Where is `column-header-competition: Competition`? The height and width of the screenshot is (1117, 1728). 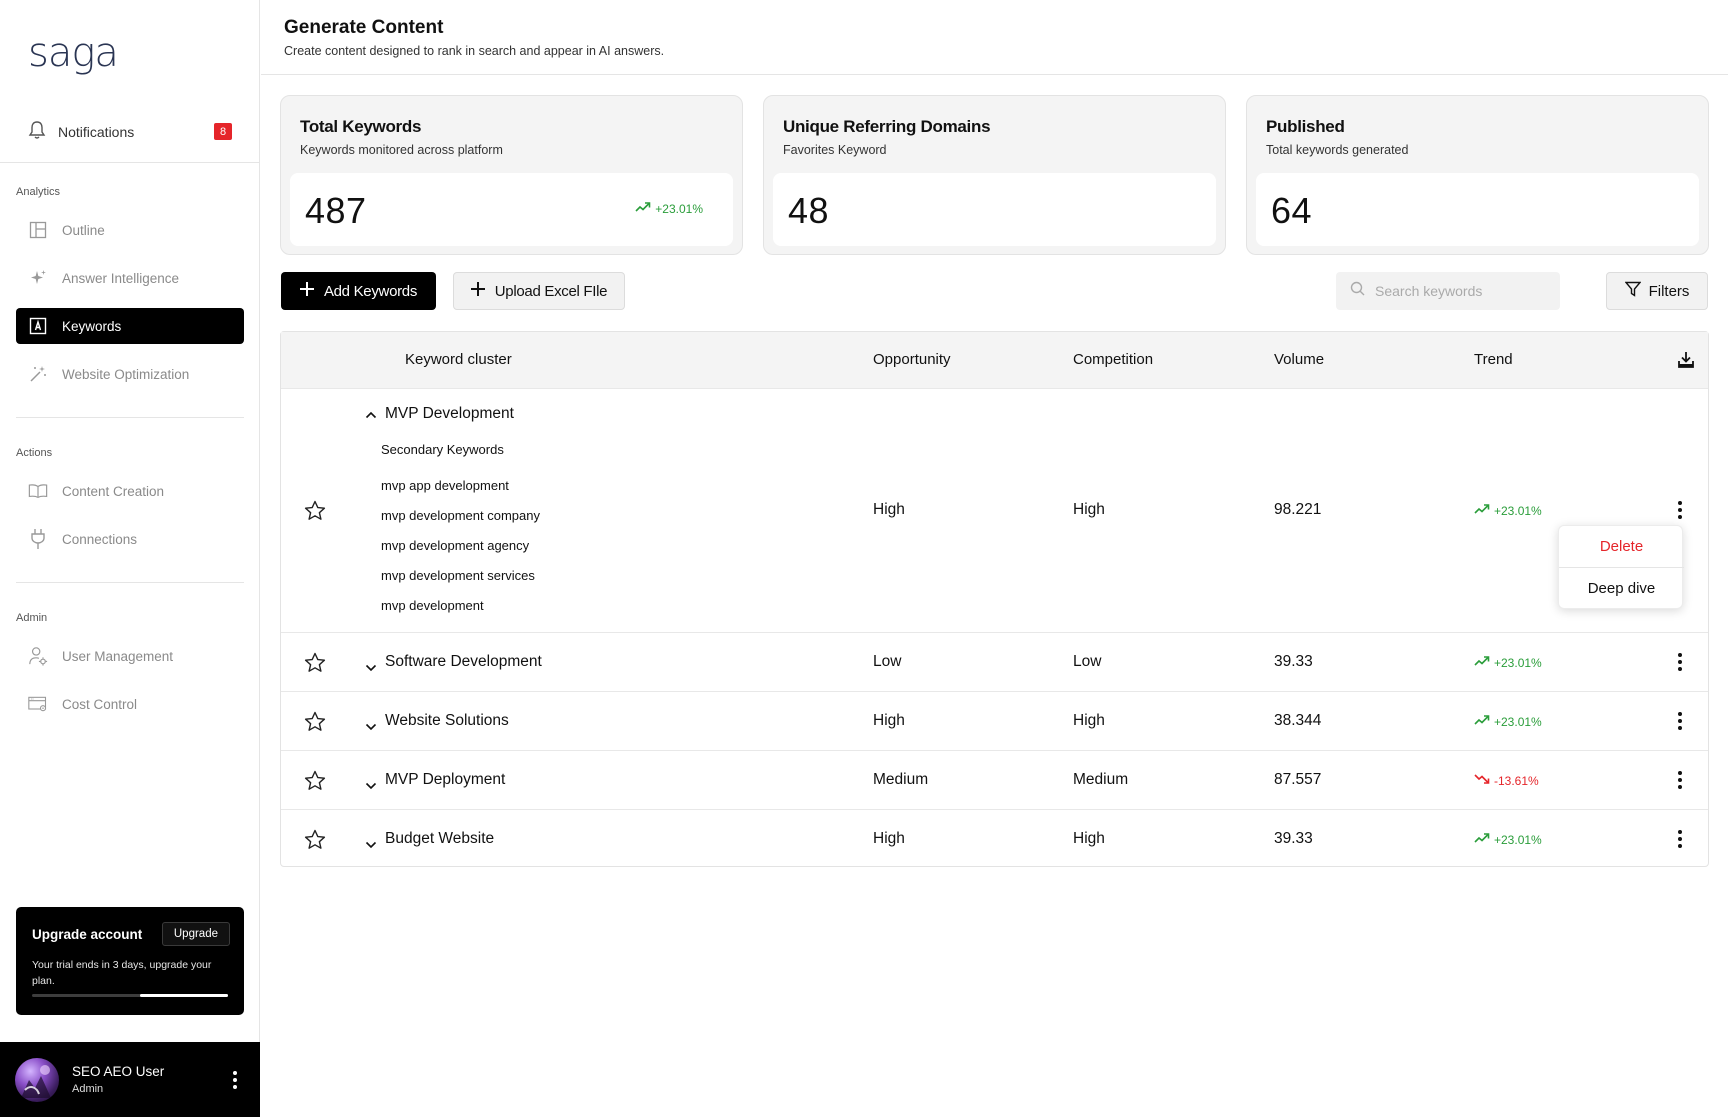
column-header-competition: Competition is located at coordinates (1113, 359).